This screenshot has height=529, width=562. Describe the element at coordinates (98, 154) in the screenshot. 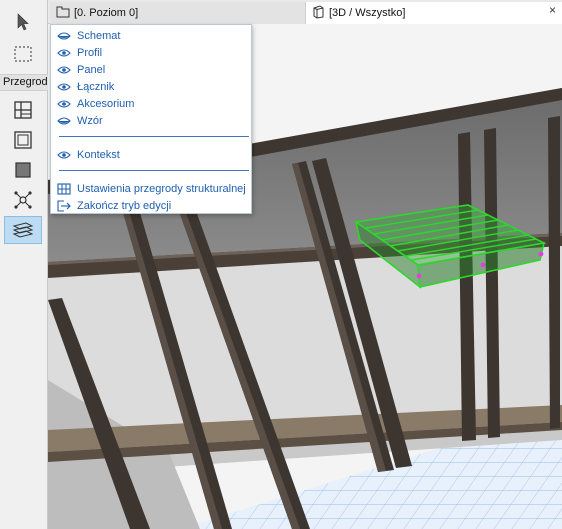

I see `menu-item-label: Kontekst` at that location.